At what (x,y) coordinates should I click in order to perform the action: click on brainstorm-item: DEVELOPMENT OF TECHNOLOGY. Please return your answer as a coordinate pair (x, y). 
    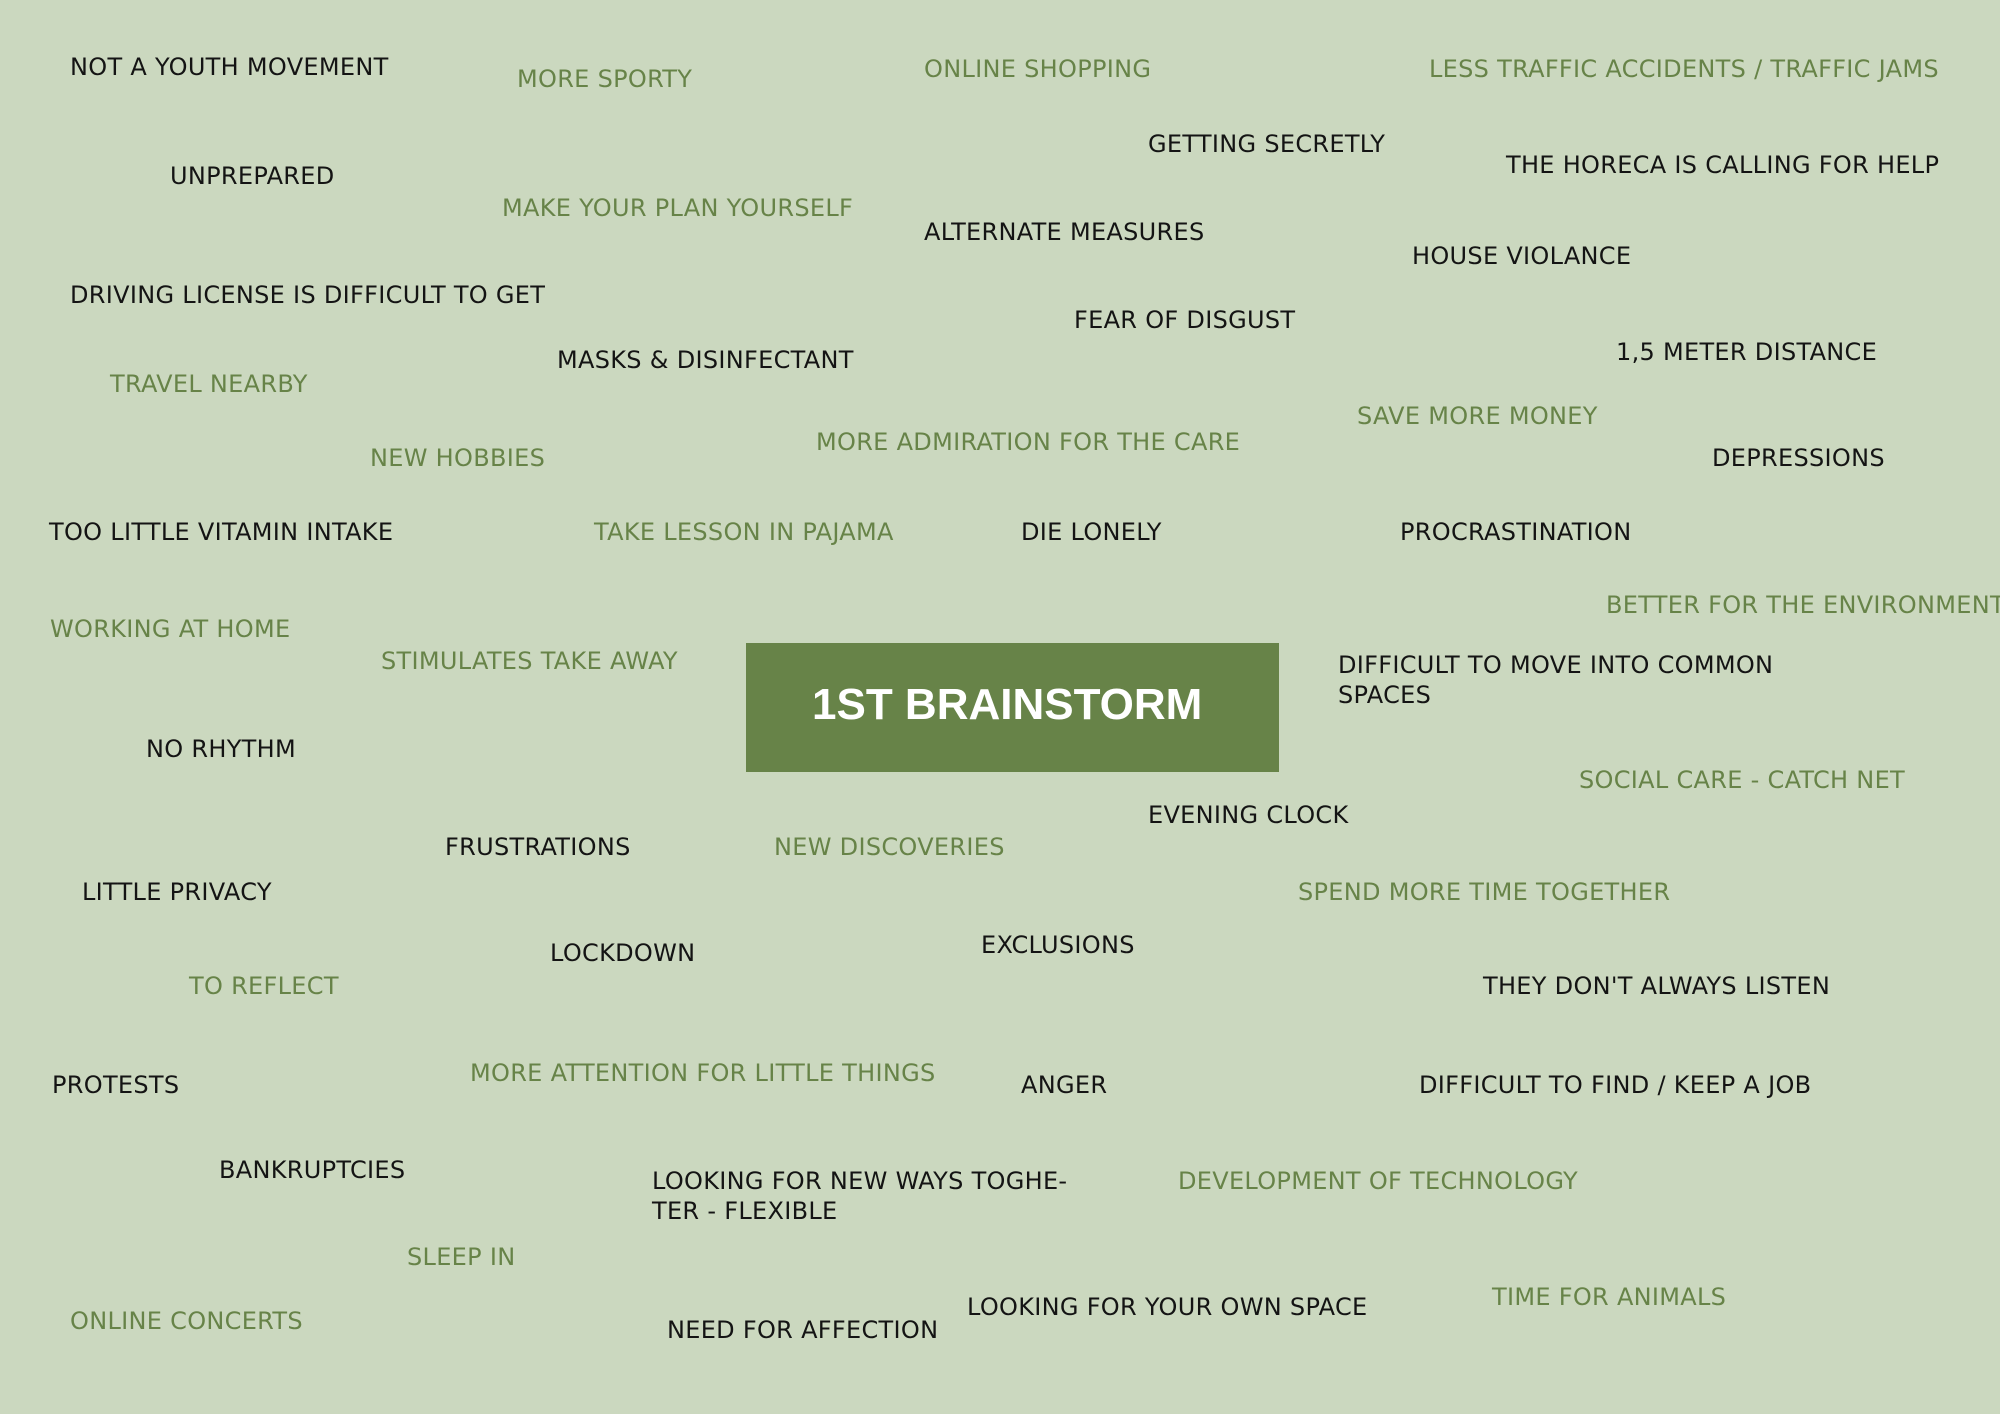
    Looking at the image, I should click on (1378, 1181).